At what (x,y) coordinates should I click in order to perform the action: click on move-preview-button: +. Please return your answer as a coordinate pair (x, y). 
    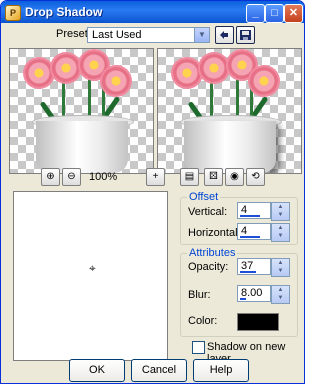
    Looking at the image, I should click on (155, 177).